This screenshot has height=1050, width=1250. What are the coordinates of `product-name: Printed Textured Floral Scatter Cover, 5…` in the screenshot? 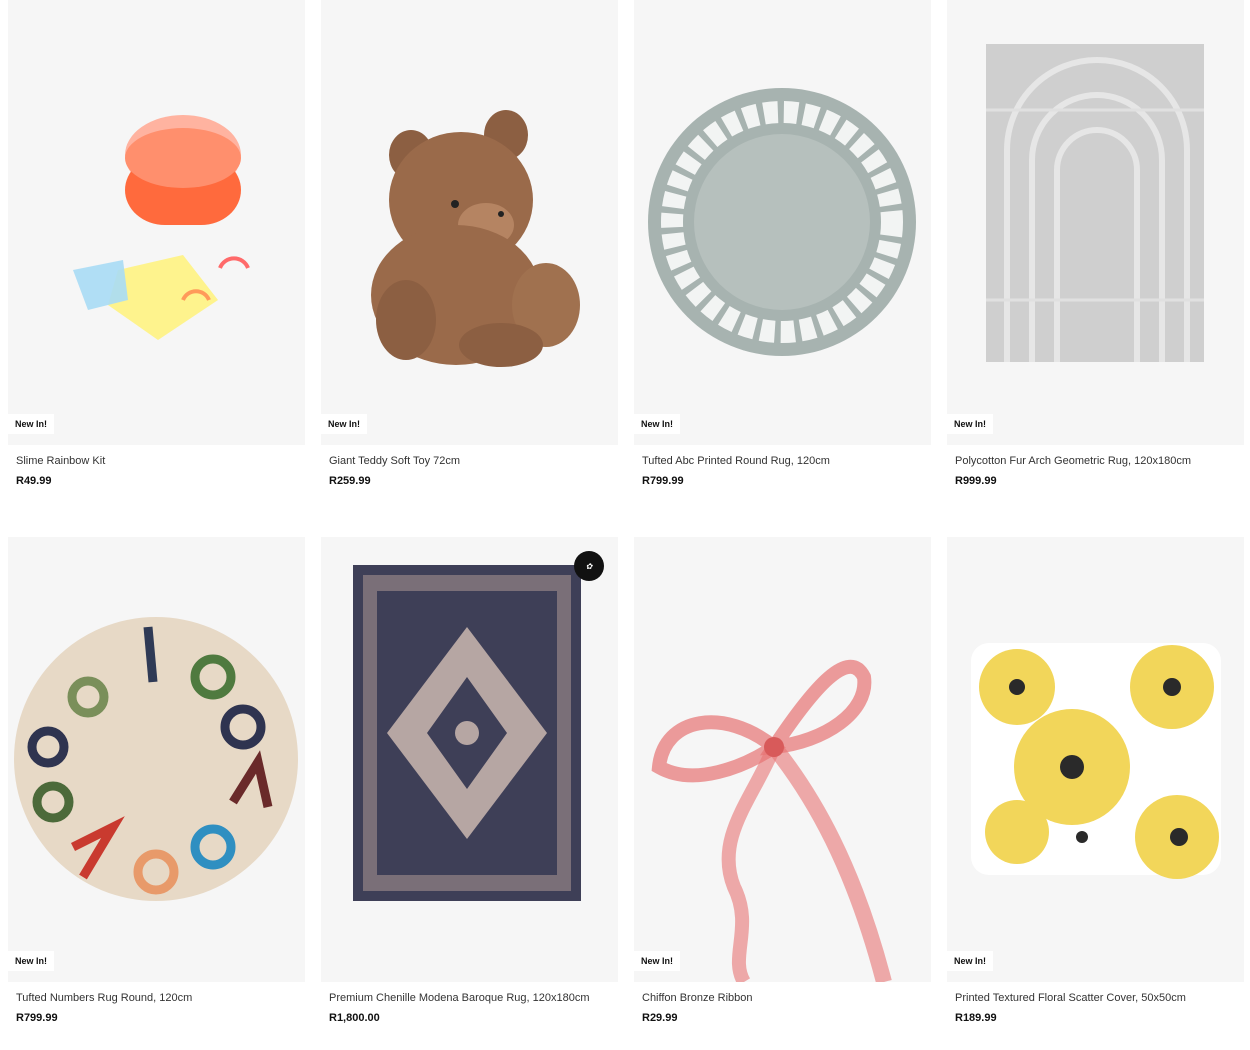 It's located at (1095, 998).